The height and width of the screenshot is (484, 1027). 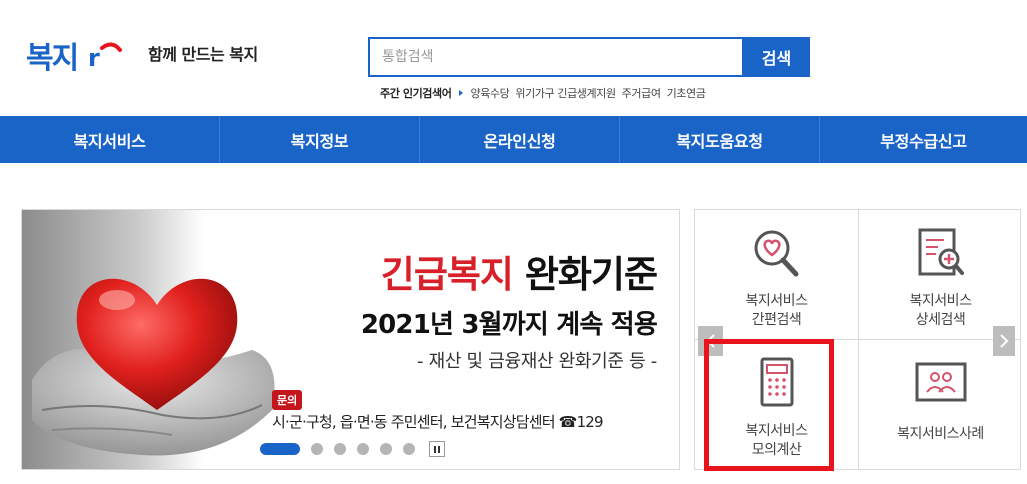 I want to click on quick-detail-search: 복지서비스 상세검색, so click(x=940, y=274).